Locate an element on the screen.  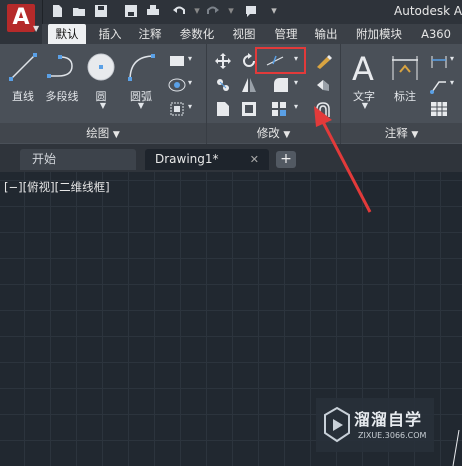
svg-text: A is located at coordinates (363, 67).